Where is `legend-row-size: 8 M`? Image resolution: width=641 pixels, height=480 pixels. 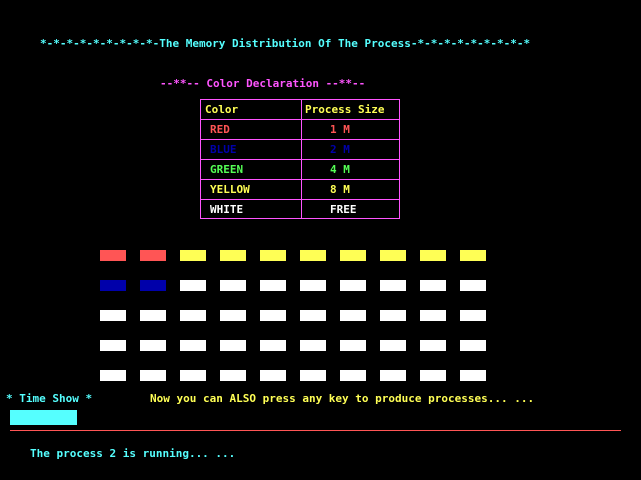
legend-row-size: 8 M is located at coordinates (340, 189).